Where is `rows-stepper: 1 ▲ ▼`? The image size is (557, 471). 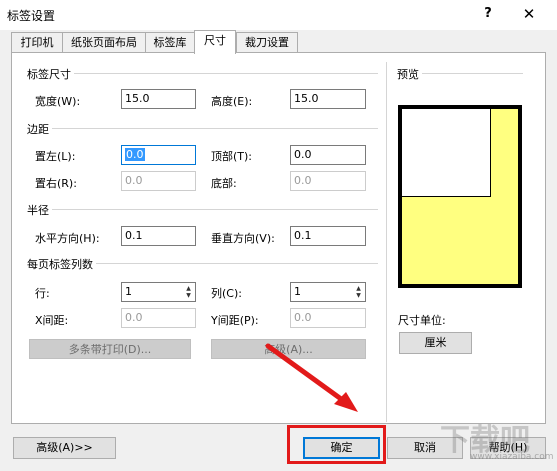 rows-stepper: 1 ▲ ▼ is located at coordinates (158, 292).